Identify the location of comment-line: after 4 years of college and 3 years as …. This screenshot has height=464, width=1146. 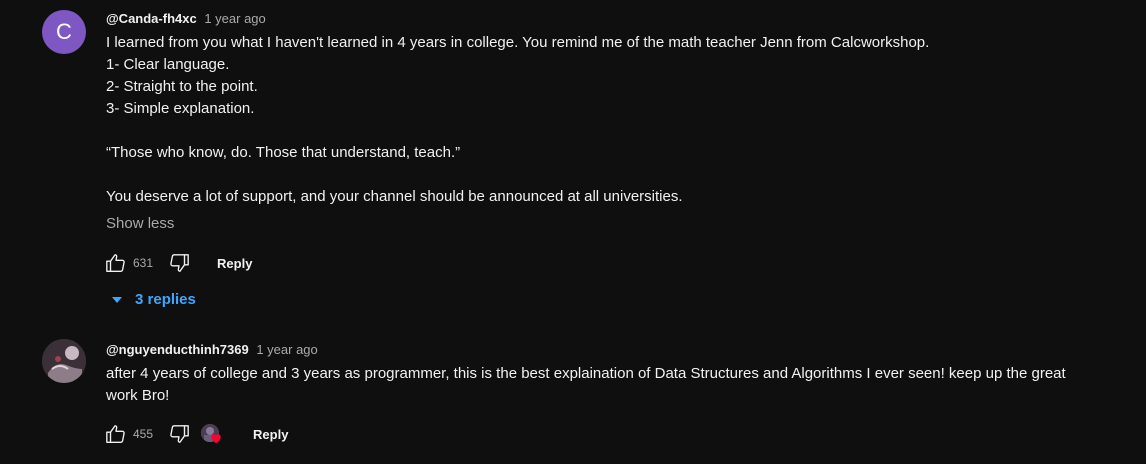
(586, 373).